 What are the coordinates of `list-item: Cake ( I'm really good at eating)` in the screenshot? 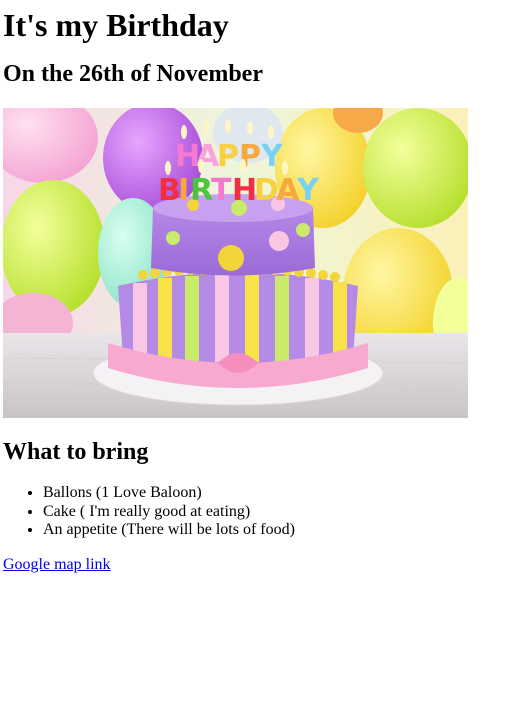 It's located at (275, 512).